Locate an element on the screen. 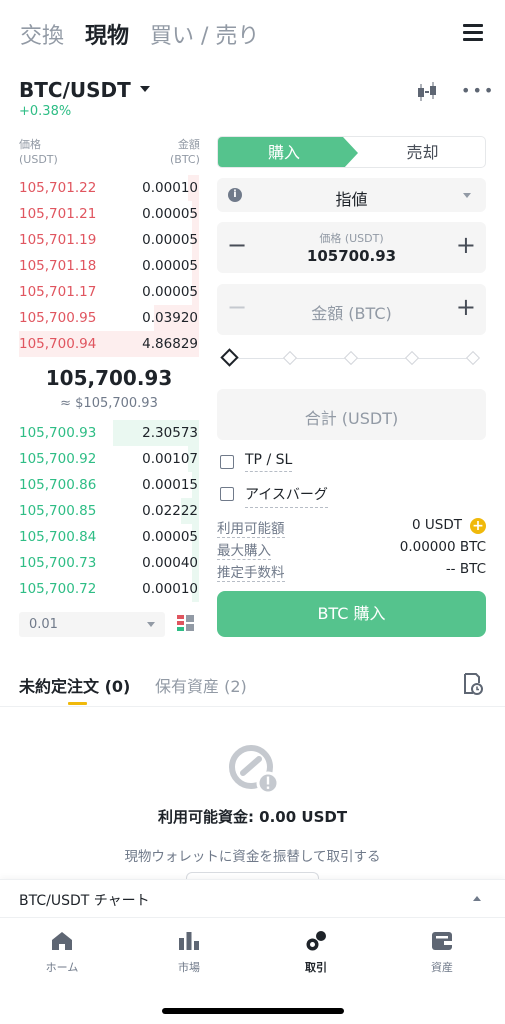 This screenshot has width=505, height=1024. total-input: 合計 (USDT) is located at coordinates (351, 414).